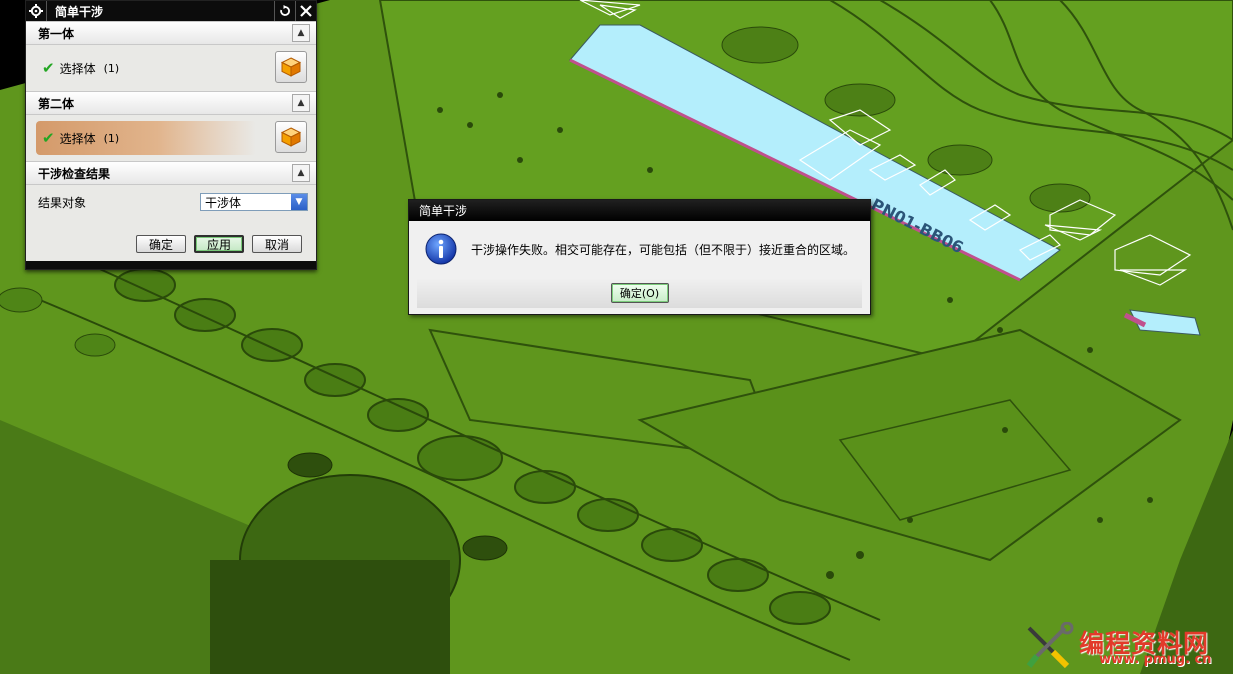 The width and height of the screenshot is (1233, 674). I want to click on section-second-body: 第二体 ▲, so click(171, 103).